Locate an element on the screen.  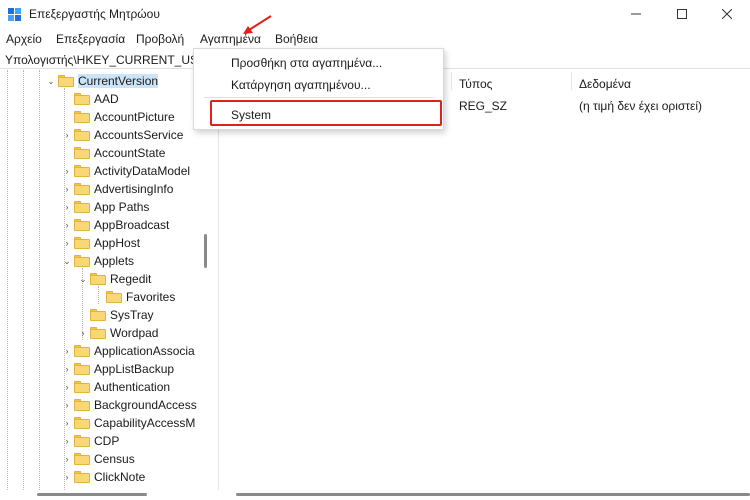
tree-item: AccountState is located at coordinates (113, 153).